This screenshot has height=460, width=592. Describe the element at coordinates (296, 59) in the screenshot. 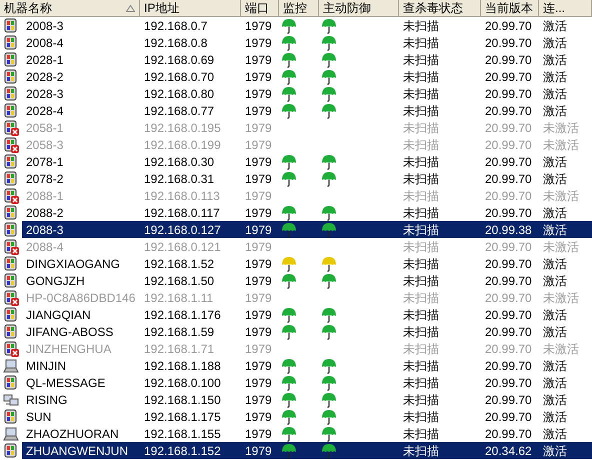

I see `table-row: 2028-1 192.168.0.69 1979 未扫描 20.99.70 激活` at that location.